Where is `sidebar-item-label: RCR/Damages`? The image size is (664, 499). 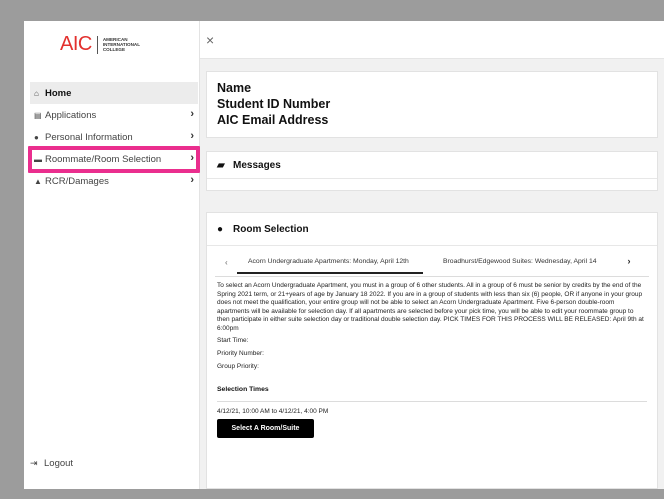 sidebar-item-label: RCR/Damages is located at coordinates (77, 181).